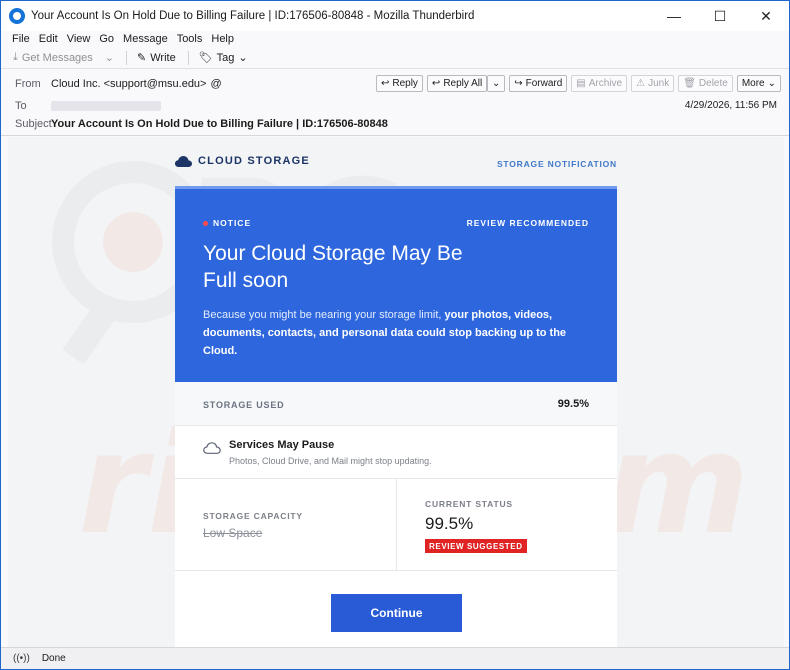 The image size is (790, 670). I want to click on notice-label: NOTICE, so click(227, 223).